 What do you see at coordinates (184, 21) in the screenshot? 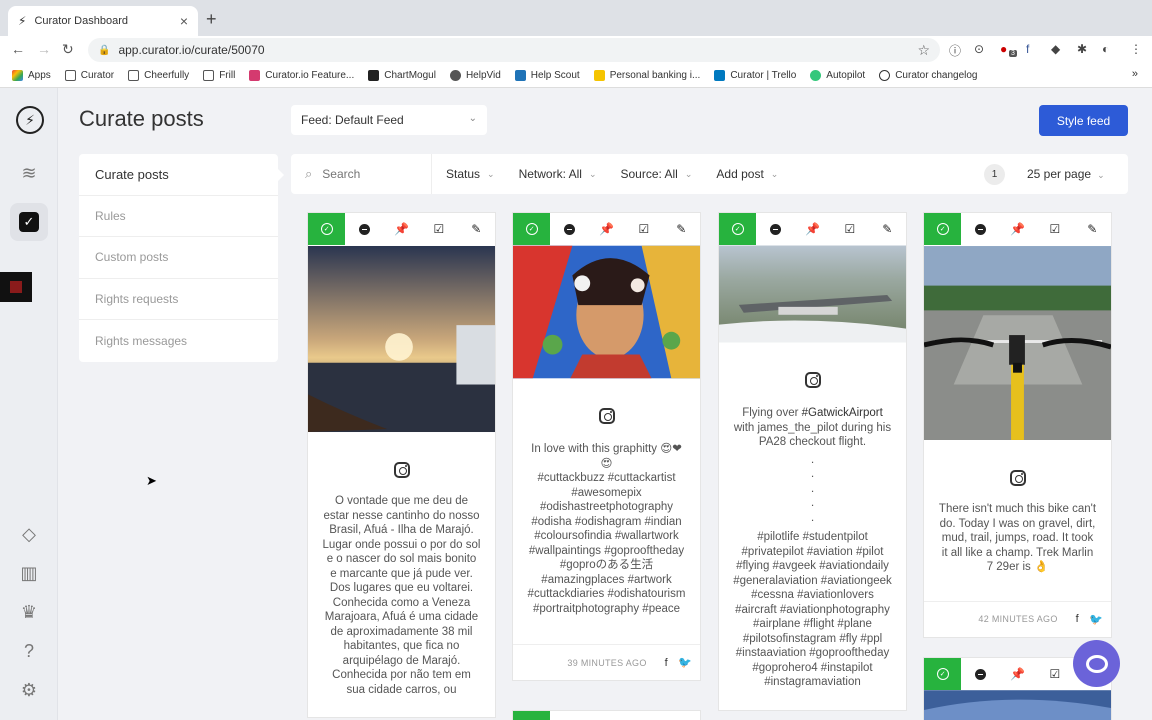
I see `close-icon: ×` at bounding box center [184, 21].